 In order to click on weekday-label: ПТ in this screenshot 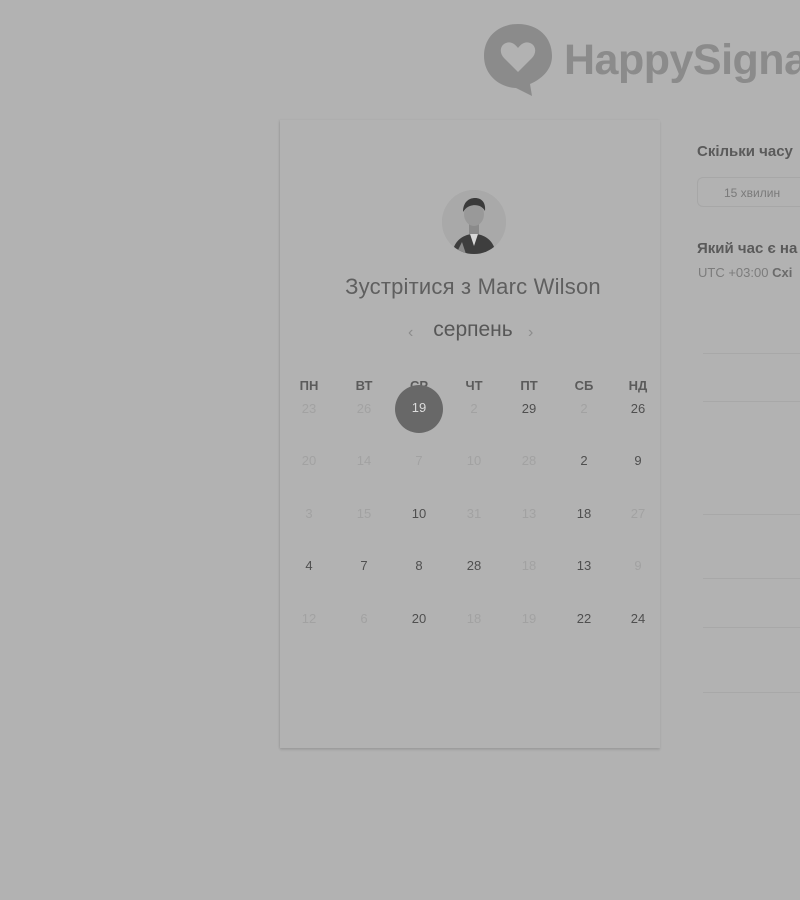, I will do `click(529, 385)`.